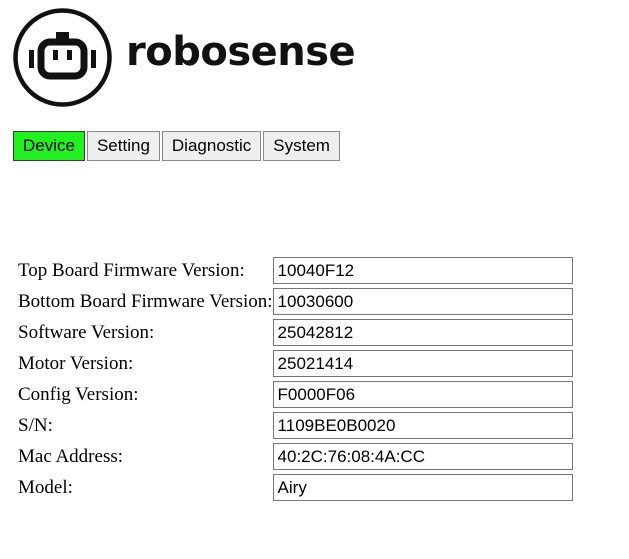 This screenshot has width=629, height=559. I want to click on tab-setting: Setting, so click(123, 146).